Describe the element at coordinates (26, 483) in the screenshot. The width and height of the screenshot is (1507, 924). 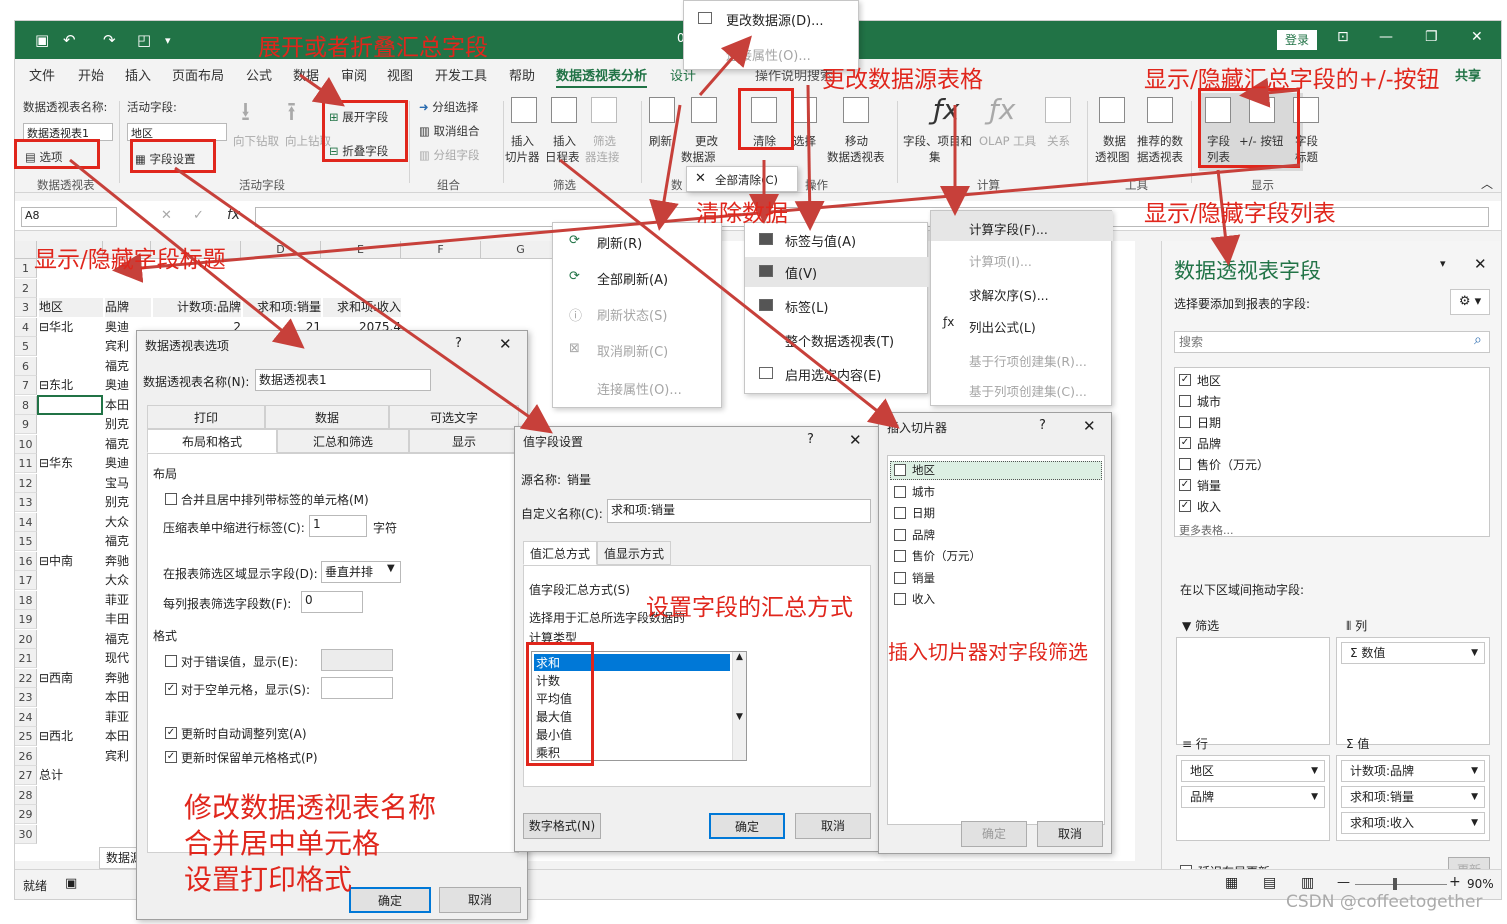
I see `row-header: 12` at that location.